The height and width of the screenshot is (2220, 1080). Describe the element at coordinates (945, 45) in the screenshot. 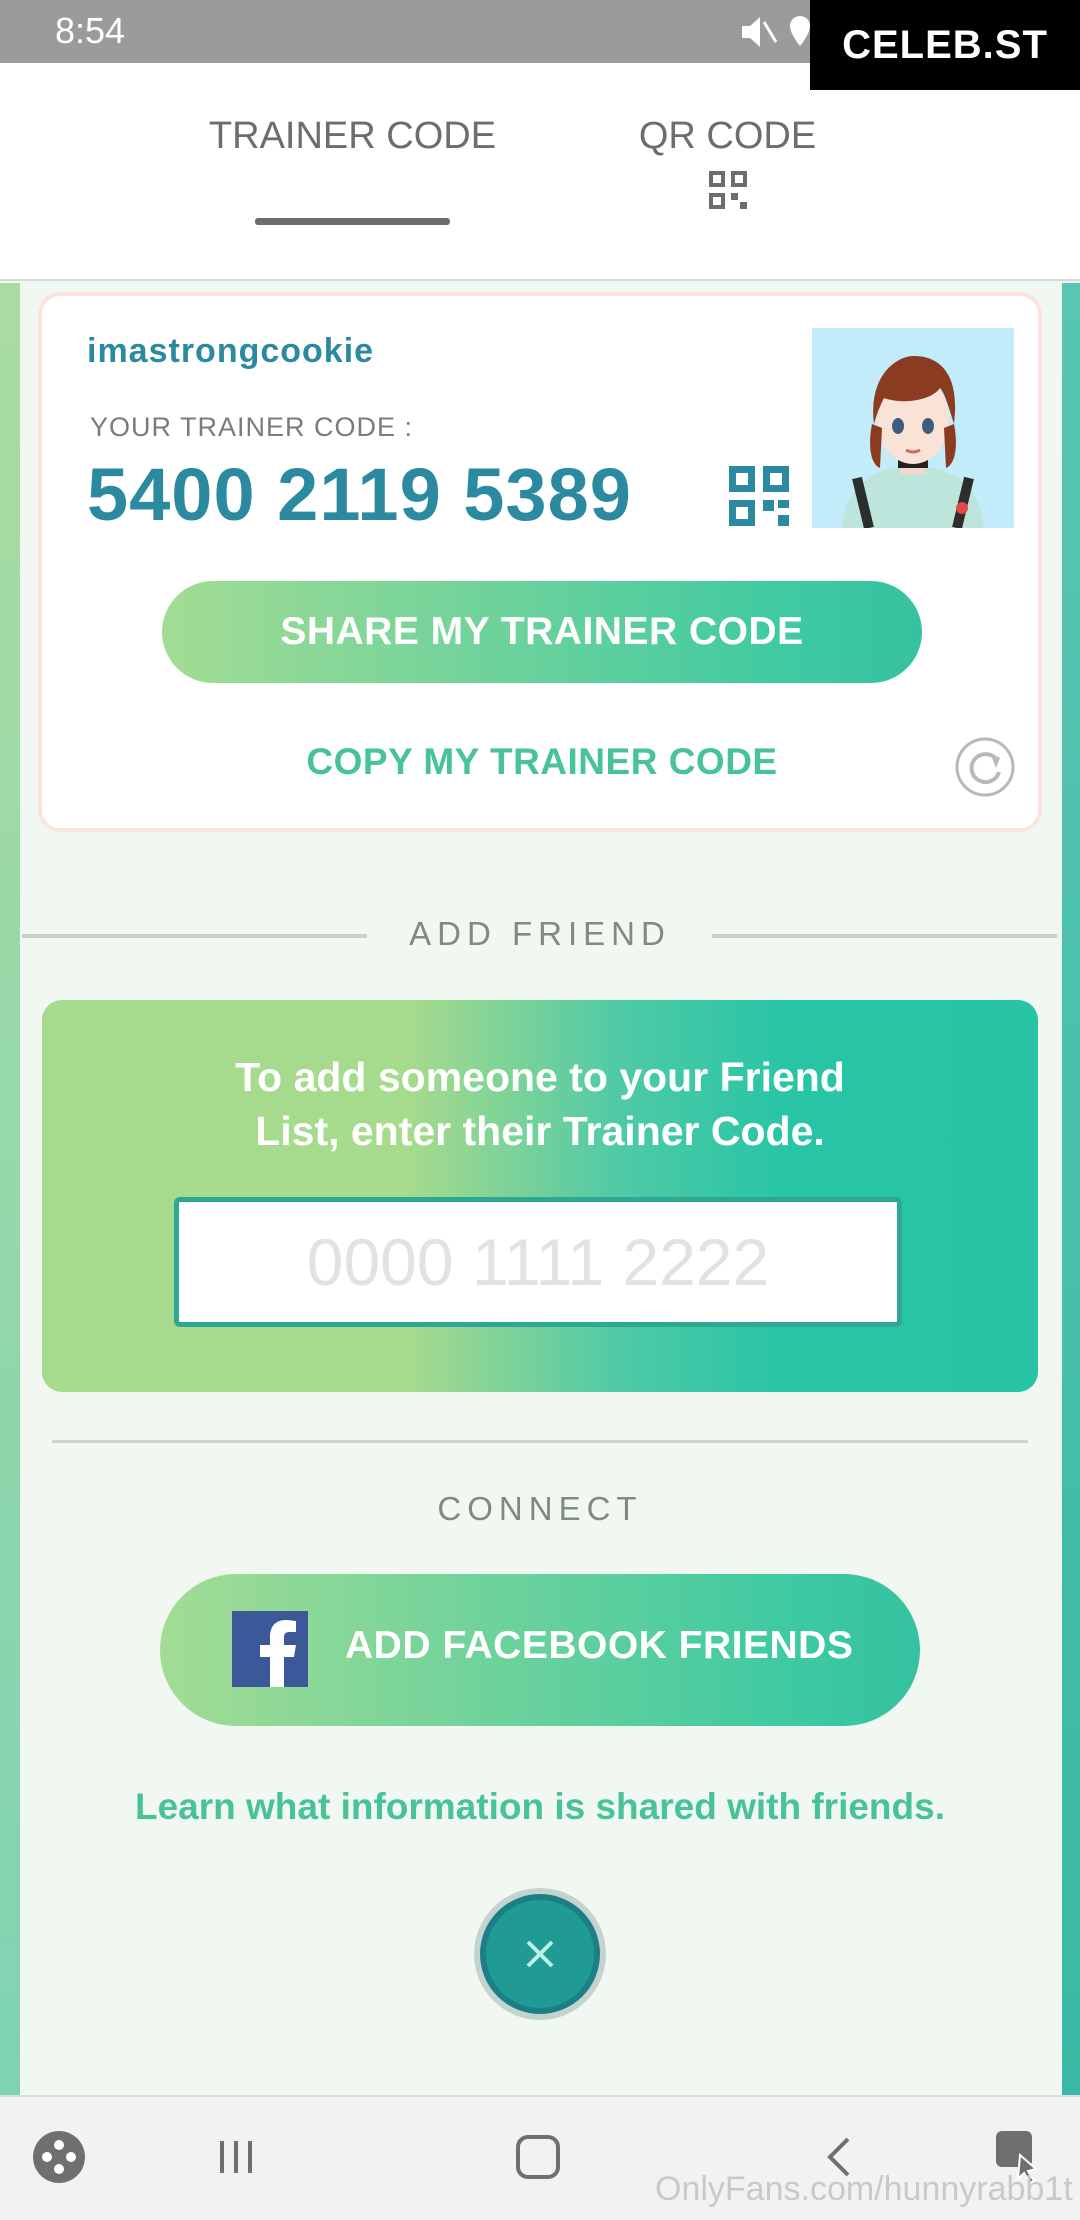

I see `overlay-logo: CELEB.ST` at that location.